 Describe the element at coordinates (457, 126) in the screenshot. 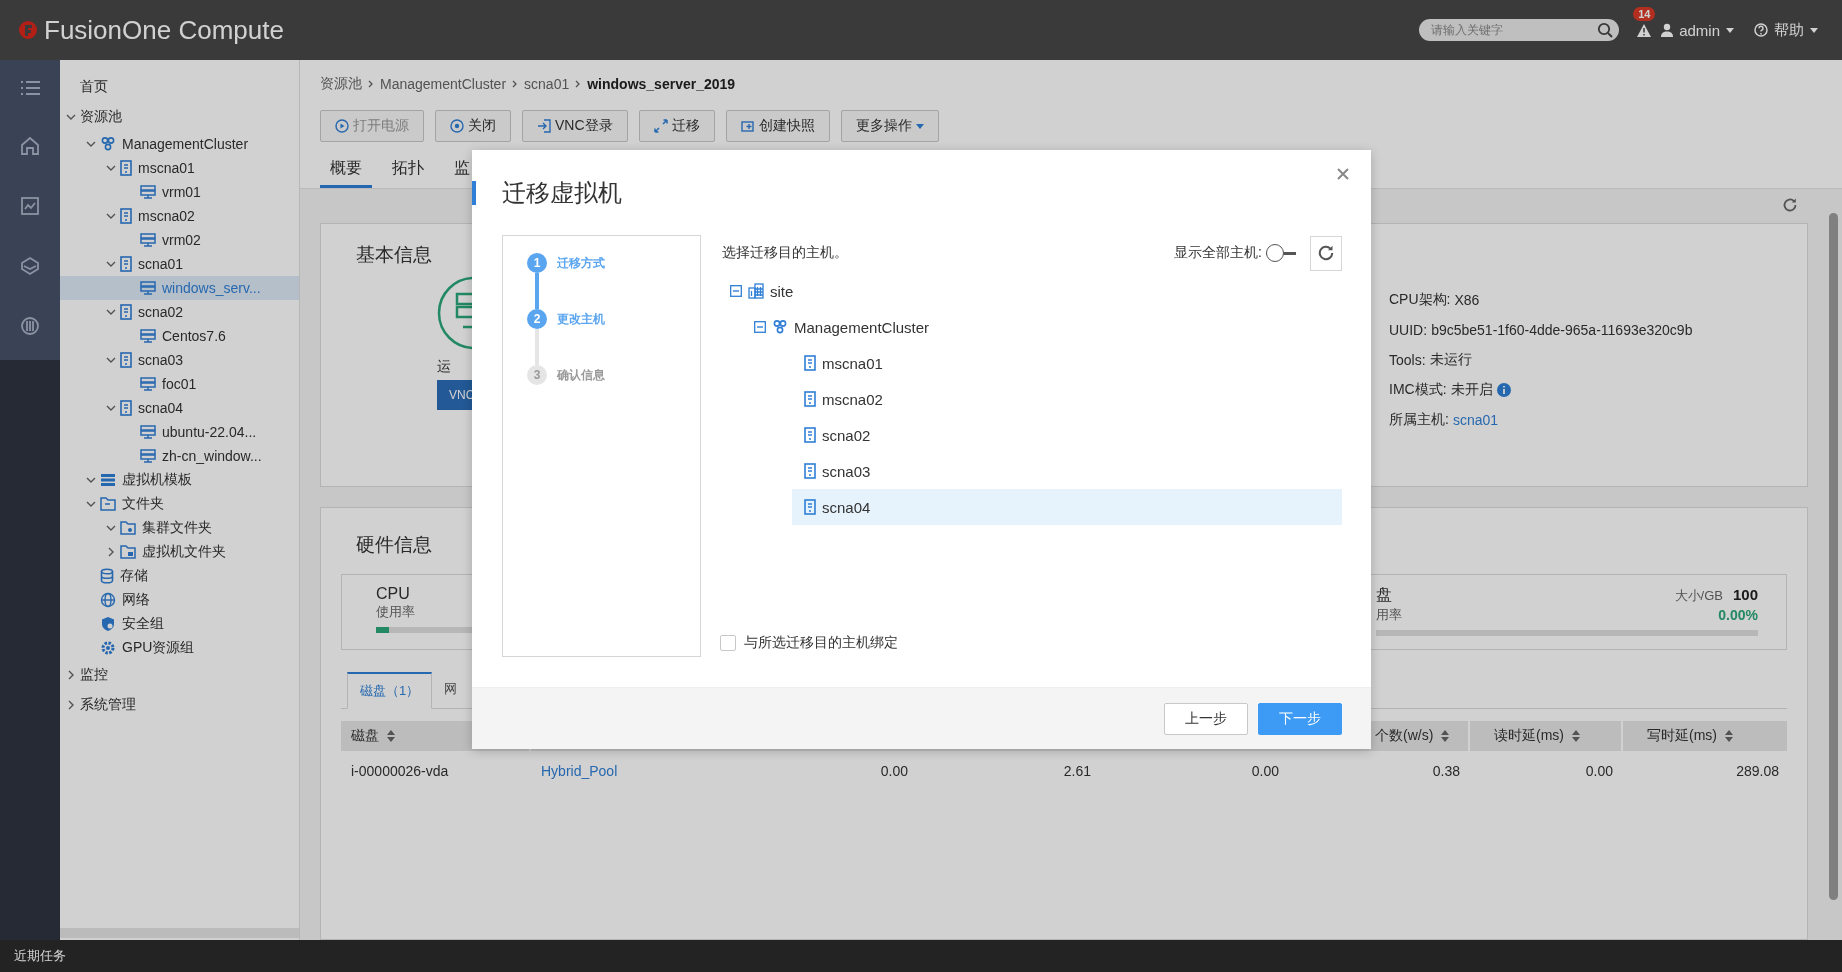

I see `stop-icon` at that location.